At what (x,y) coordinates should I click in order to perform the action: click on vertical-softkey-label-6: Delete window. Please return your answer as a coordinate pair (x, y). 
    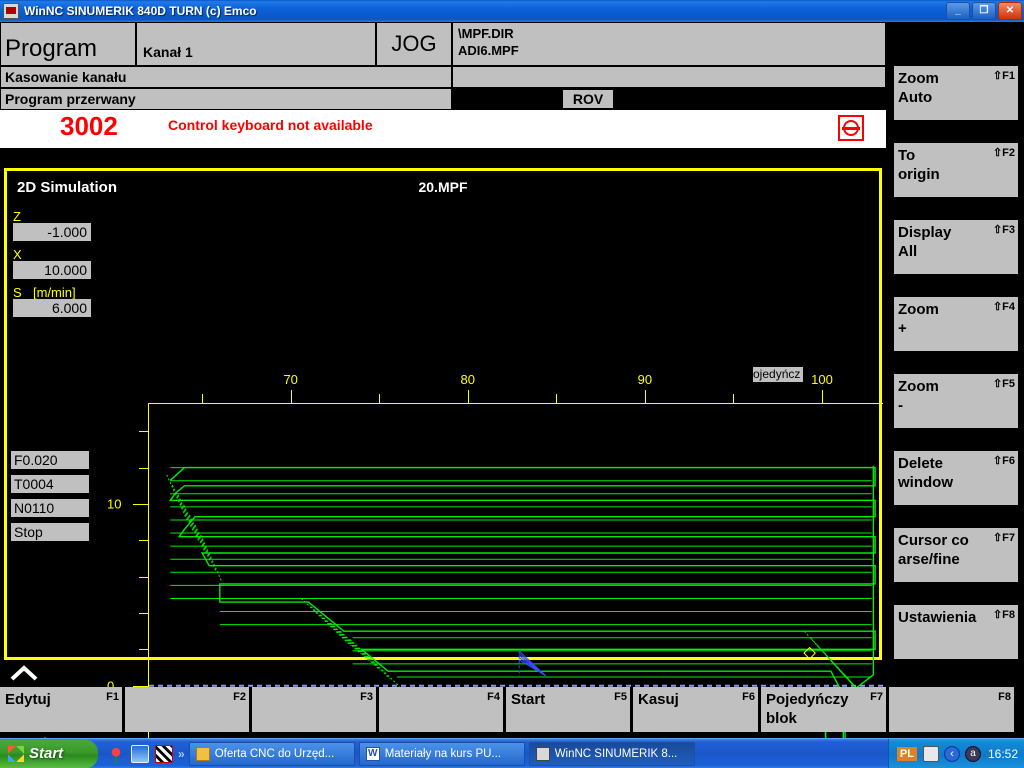
    Looking at the image, I should click on (925, 473).